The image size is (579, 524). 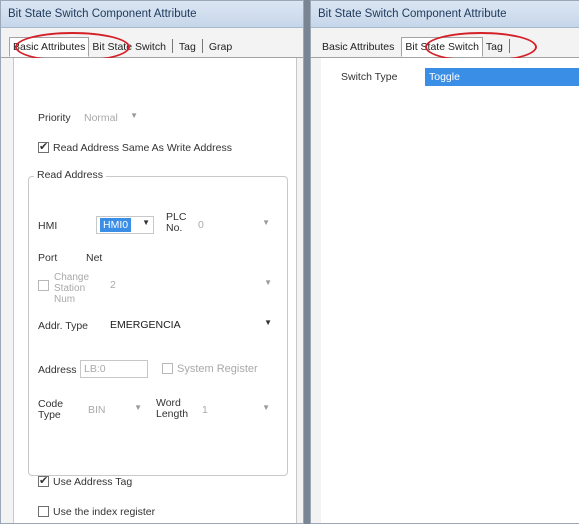 What do you see at coordinates (191, 285) in the screenshot?
I see `station-num-dropdown: 2 ▼` at bounding box center [191, 285].